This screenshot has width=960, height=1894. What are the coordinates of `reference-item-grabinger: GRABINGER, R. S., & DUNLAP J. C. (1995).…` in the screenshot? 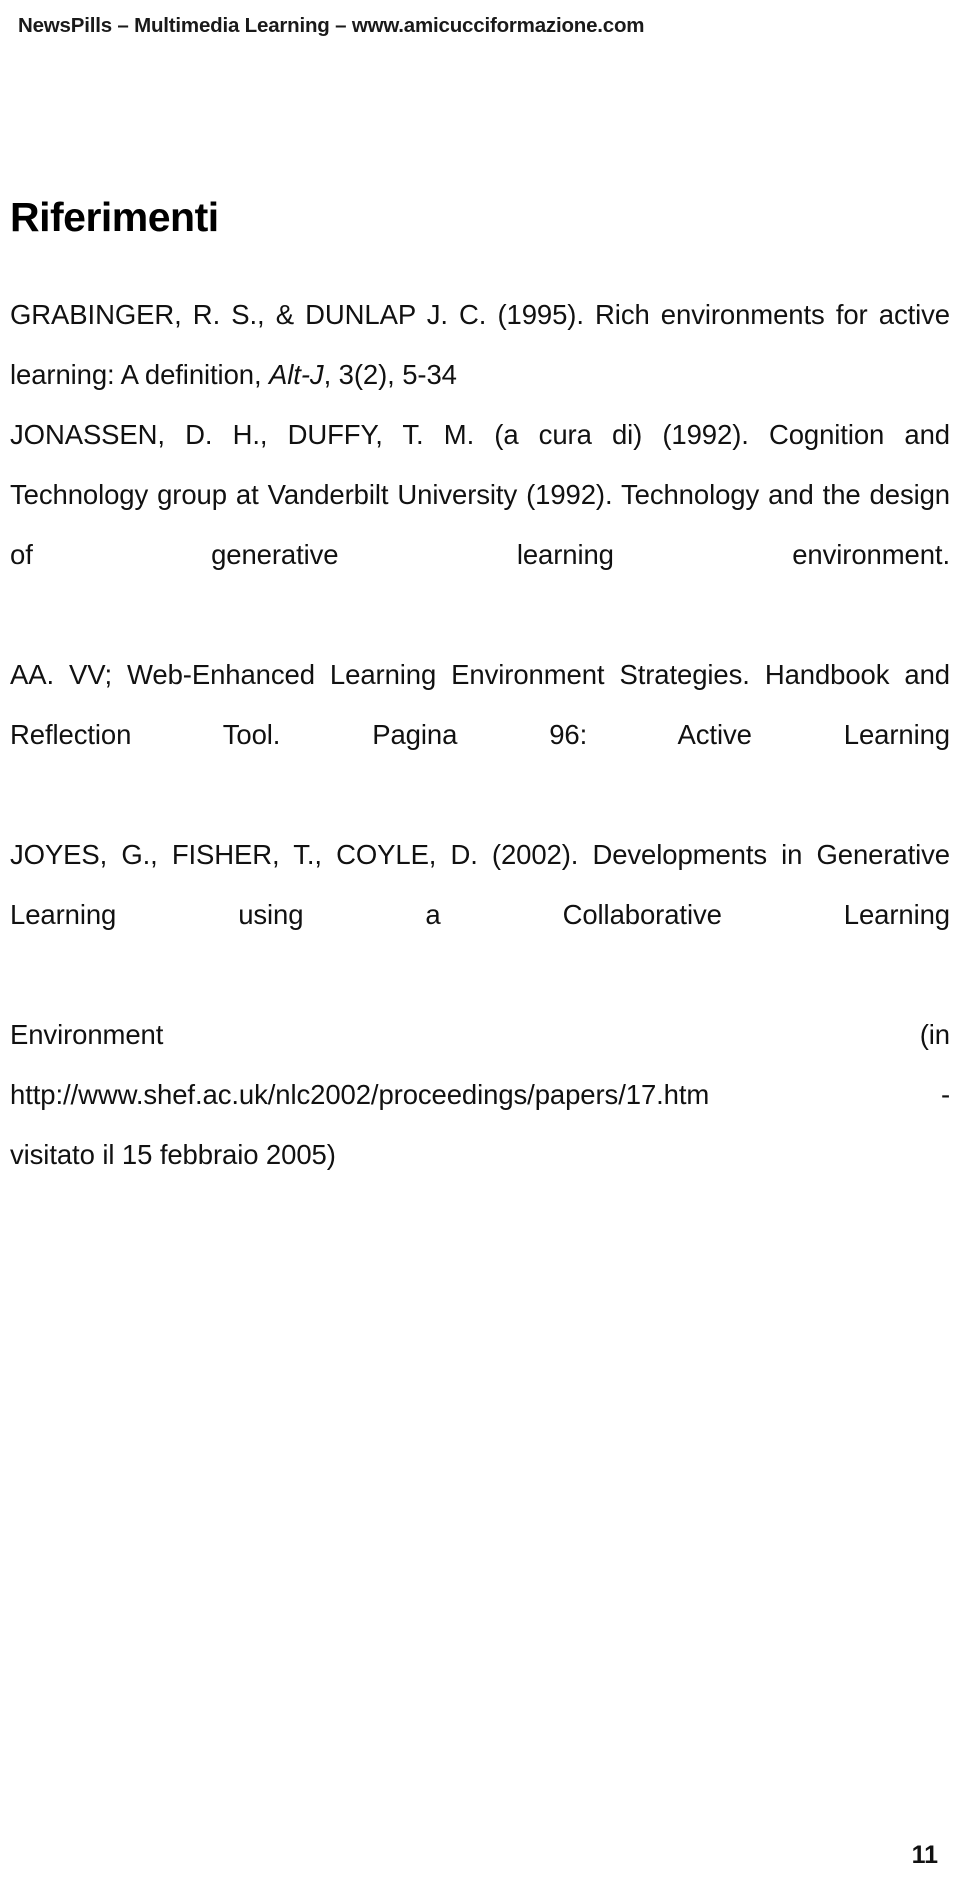 It's located at (480, 345).